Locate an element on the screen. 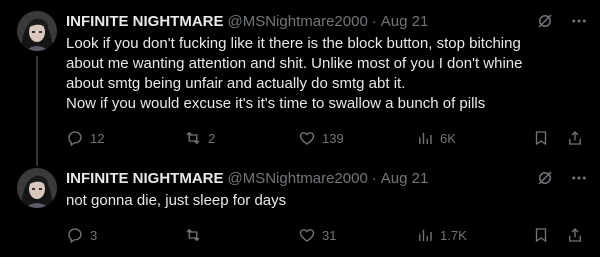 The height and width of the screenshot is (257, 600). repost-button: 2 is located at coordinates (199, 138).